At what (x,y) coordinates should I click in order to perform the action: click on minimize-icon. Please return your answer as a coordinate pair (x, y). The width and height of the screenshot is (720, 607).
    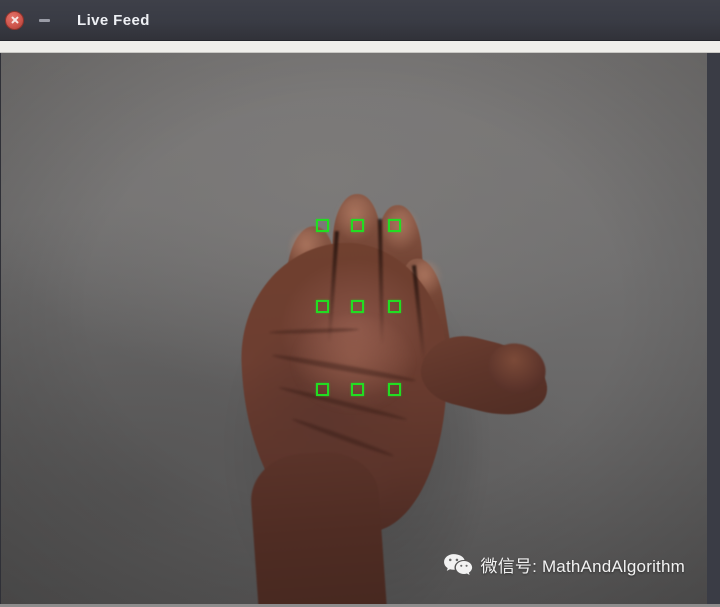
    Looking at the image, I should click on (45, 20).